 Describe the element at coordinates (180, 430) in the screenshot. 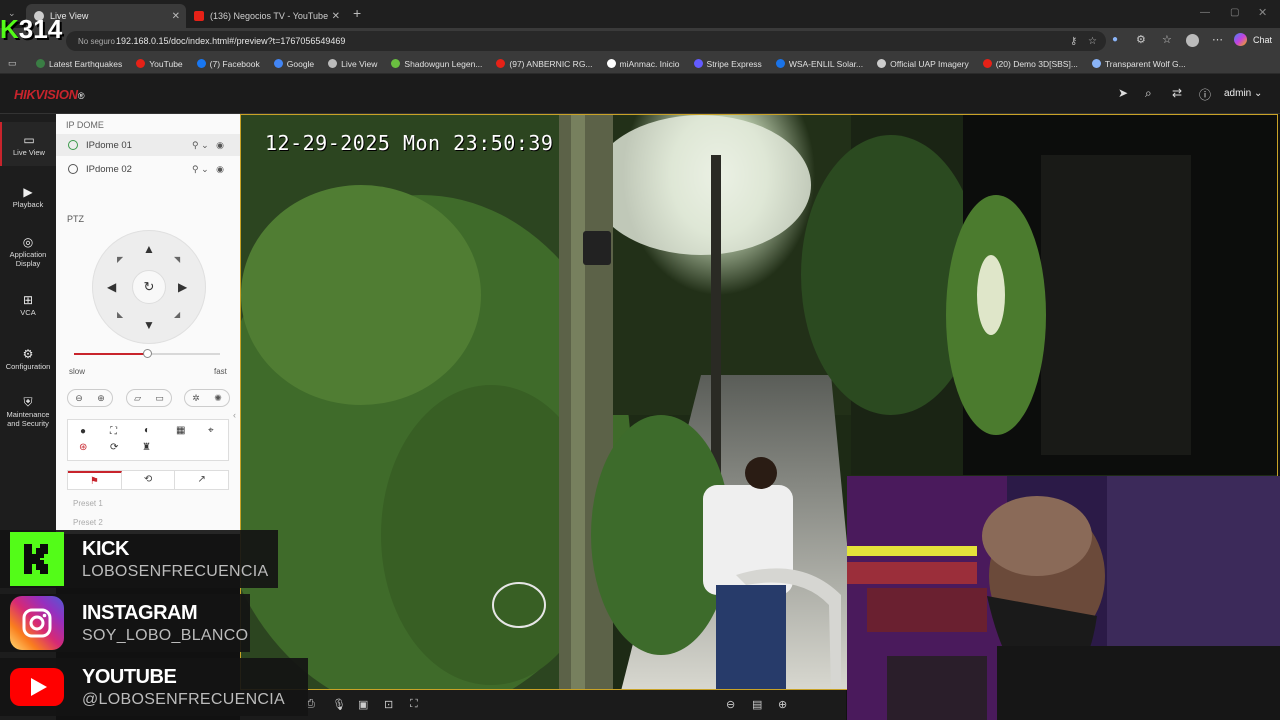

I see `grid-icon: ▦` at that location.